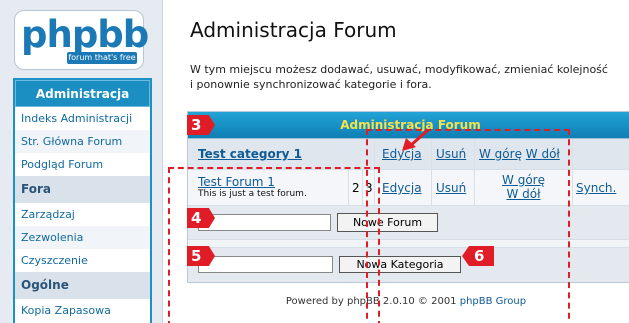 This screenshot has height=323, width=629. I want to click on category-name-link: Test category 1, so click(250, 154).